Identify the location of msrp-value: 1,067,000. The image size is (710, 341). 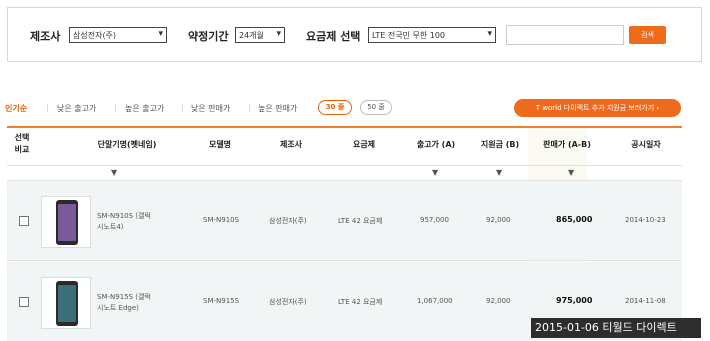
(435, 301).